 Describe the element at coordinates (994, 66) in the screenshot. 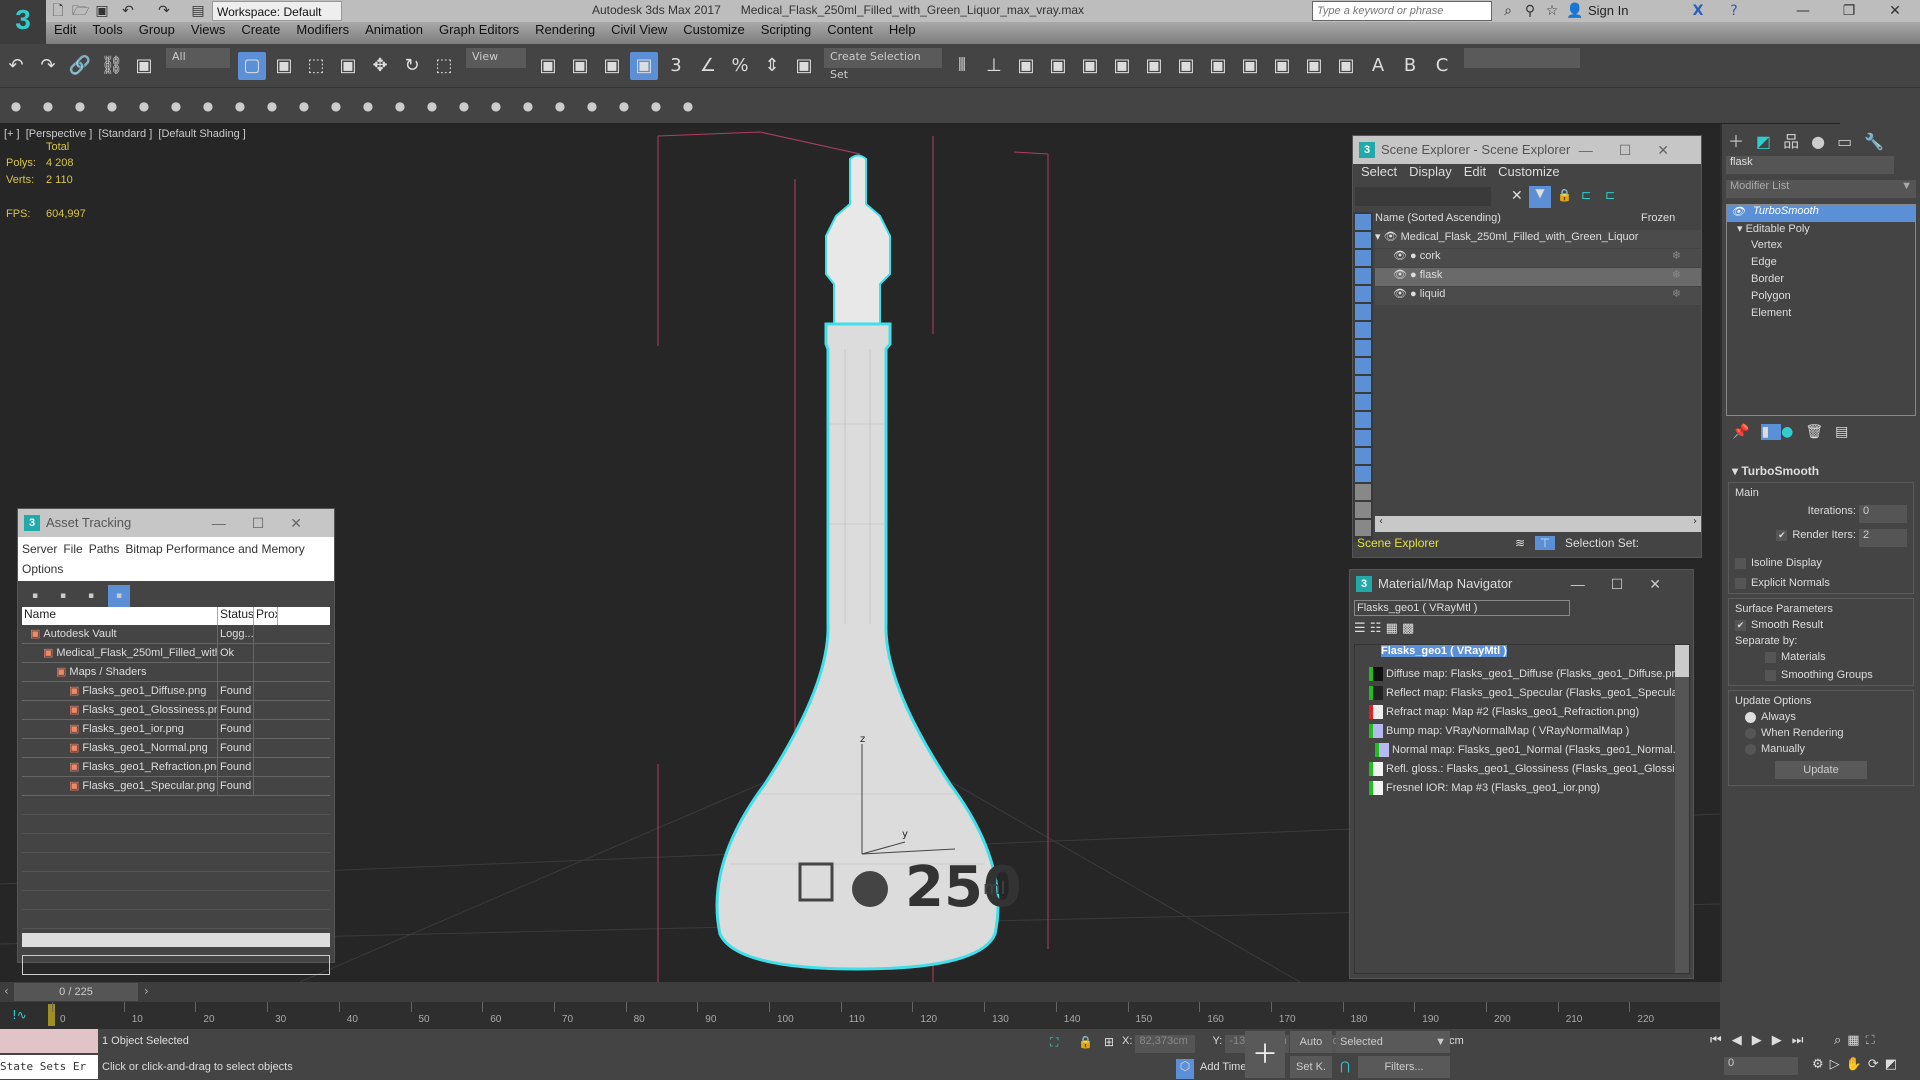

I see `align-icon: ⊥` at that location.